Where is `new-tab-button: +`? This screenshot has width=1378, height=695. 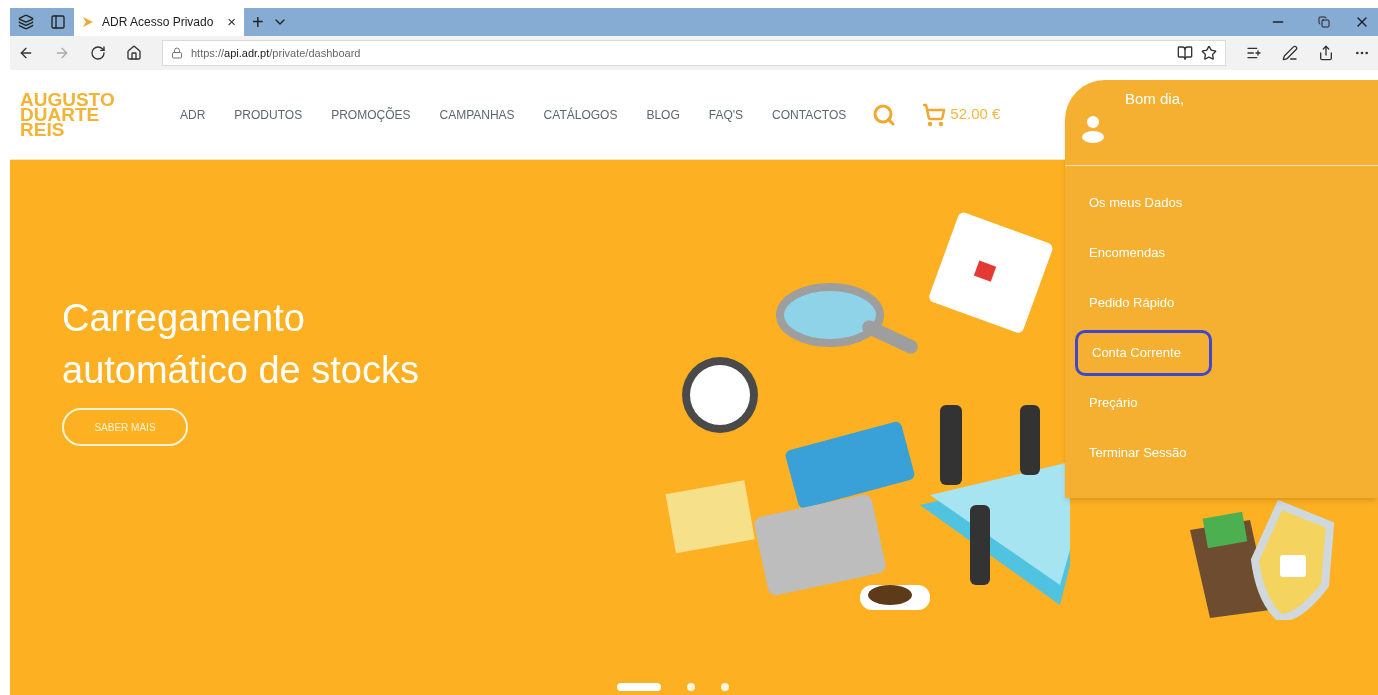
new-tab-button: + is located at coordinates (258, 22).